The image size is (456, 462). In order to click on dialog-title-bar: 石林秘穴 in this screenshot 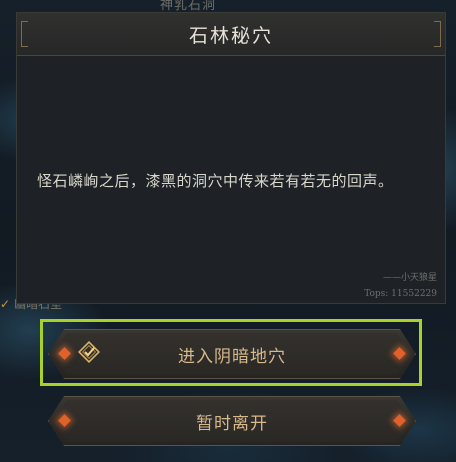, I will do `click(231, 34)`.